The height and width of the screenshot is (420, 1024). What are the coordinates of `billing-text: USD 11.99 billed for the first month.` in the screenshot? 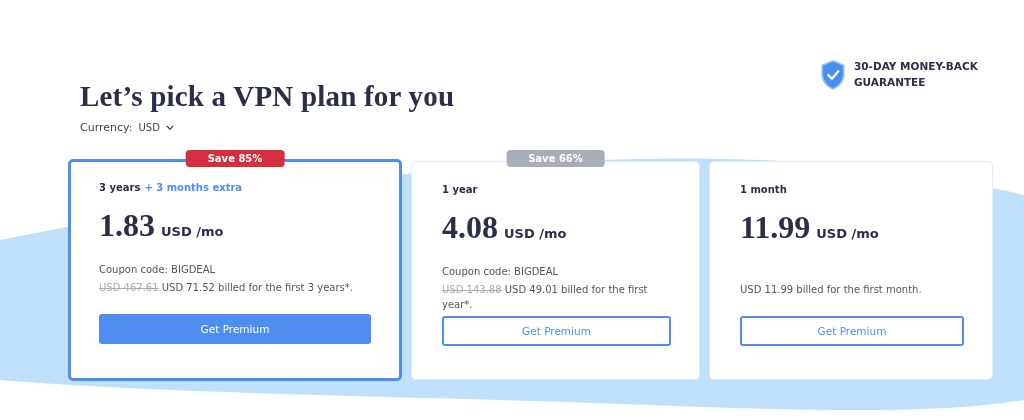 It's located at (831, 290).